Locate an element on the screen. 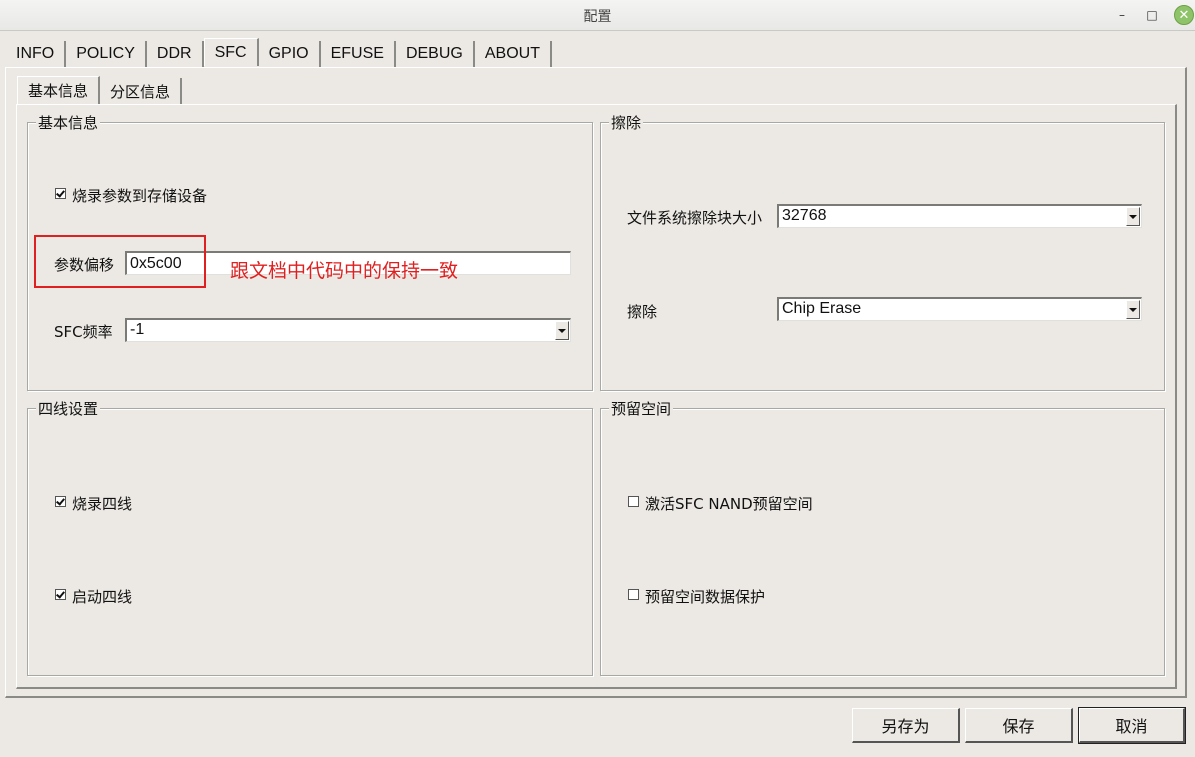 The width and height of the screenshot is (1195, 757). window-title: 配置 is located at coordinates (597, 17).